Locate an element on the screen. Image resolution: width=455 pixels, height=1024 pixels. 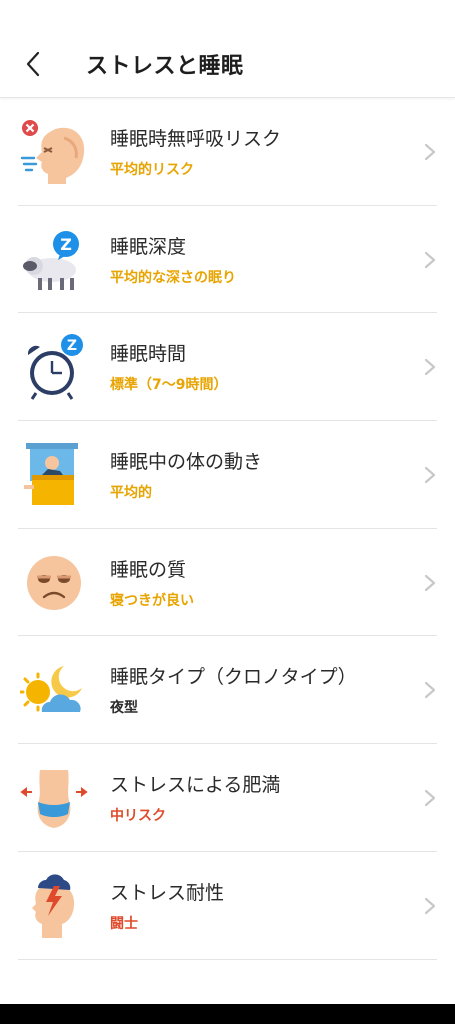
system-nav-bar is located at coordinates (227, 1014).